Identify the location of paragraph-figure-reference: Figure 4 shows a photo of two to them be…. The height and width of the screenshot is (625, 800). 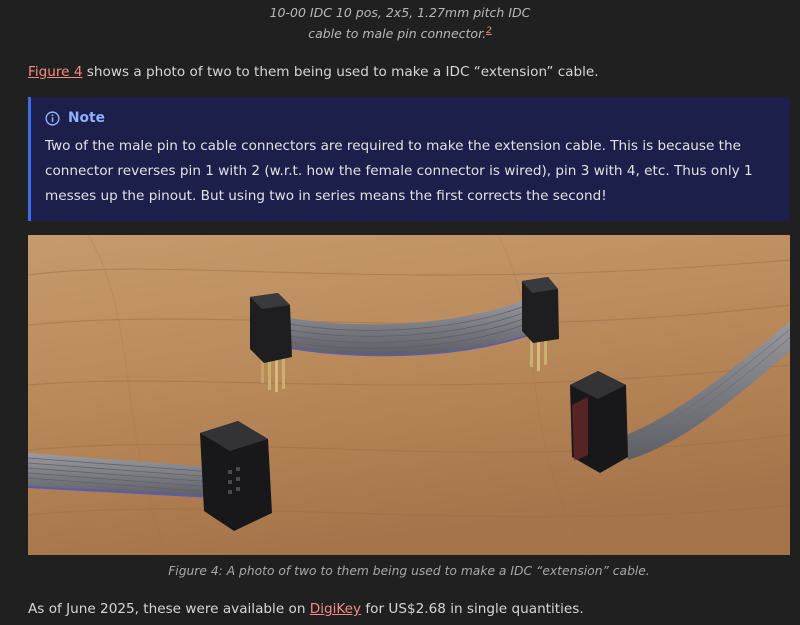
(313, 72).